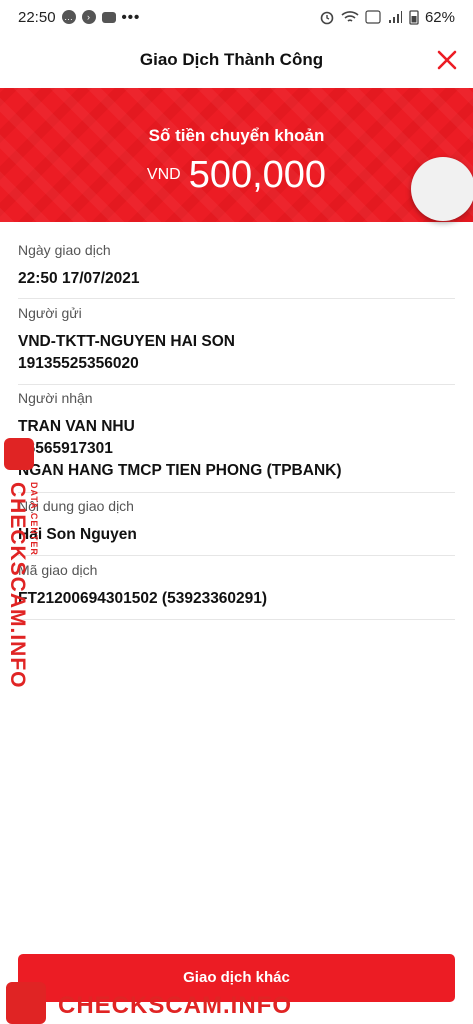 This screenshot has width=473, height=1024. Describe the element at coordinates (236, 270) in the screenshot. I see `detail-date: Ngày giao dịch 22:50 17/07/2021` at that location.